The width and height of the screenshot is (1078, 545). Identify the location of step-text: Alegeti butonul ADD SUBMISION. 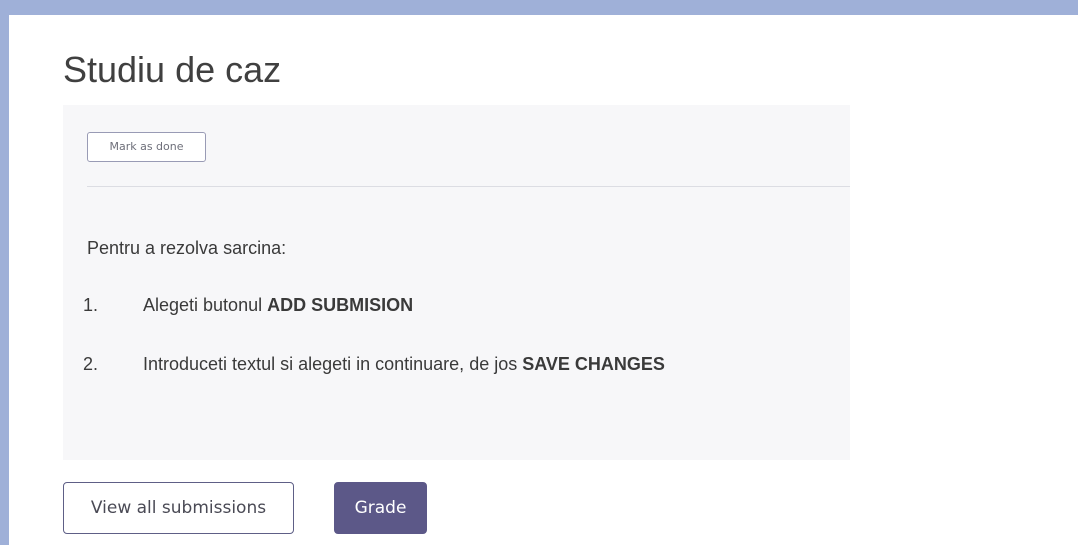
(278, 305).